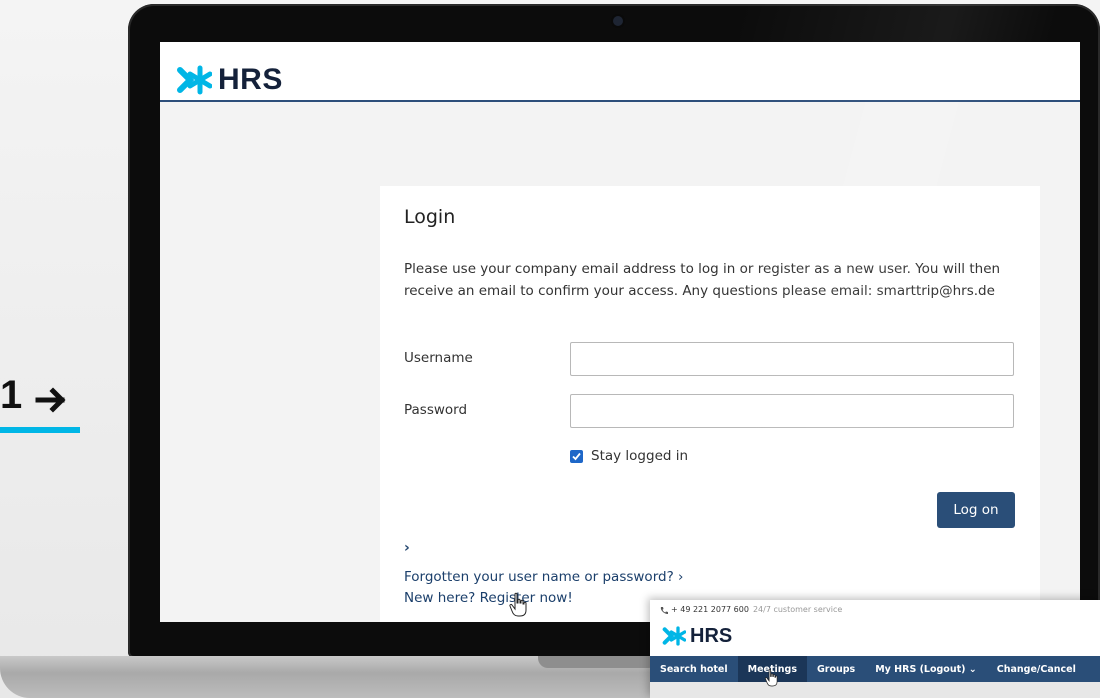 The width and height of the screenshot is (1100, 698). I want to click on hrs-logo: HRS, so click(229, 80).